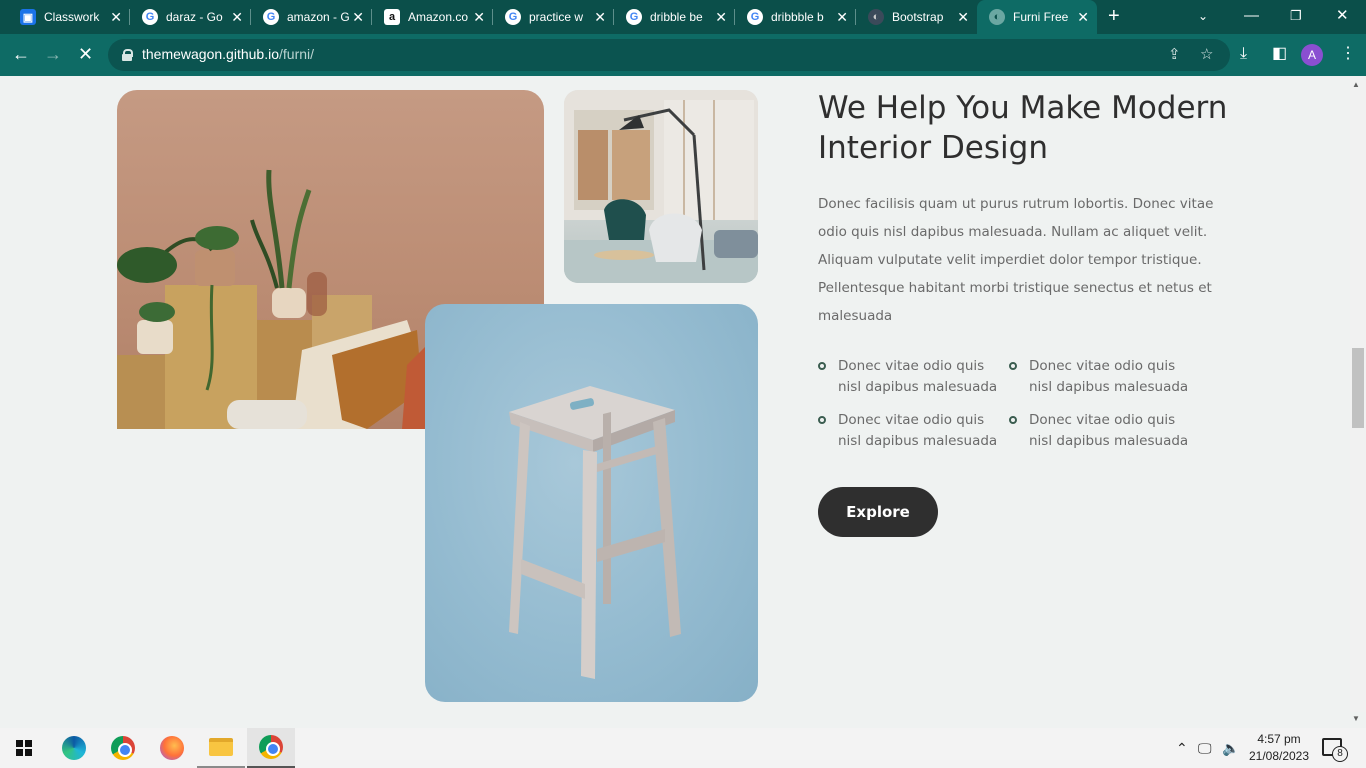  Describe the element at coordinates (1356, 719) in the screenshot. I see `scroll-down-arrow-icon: ▼` at that location.